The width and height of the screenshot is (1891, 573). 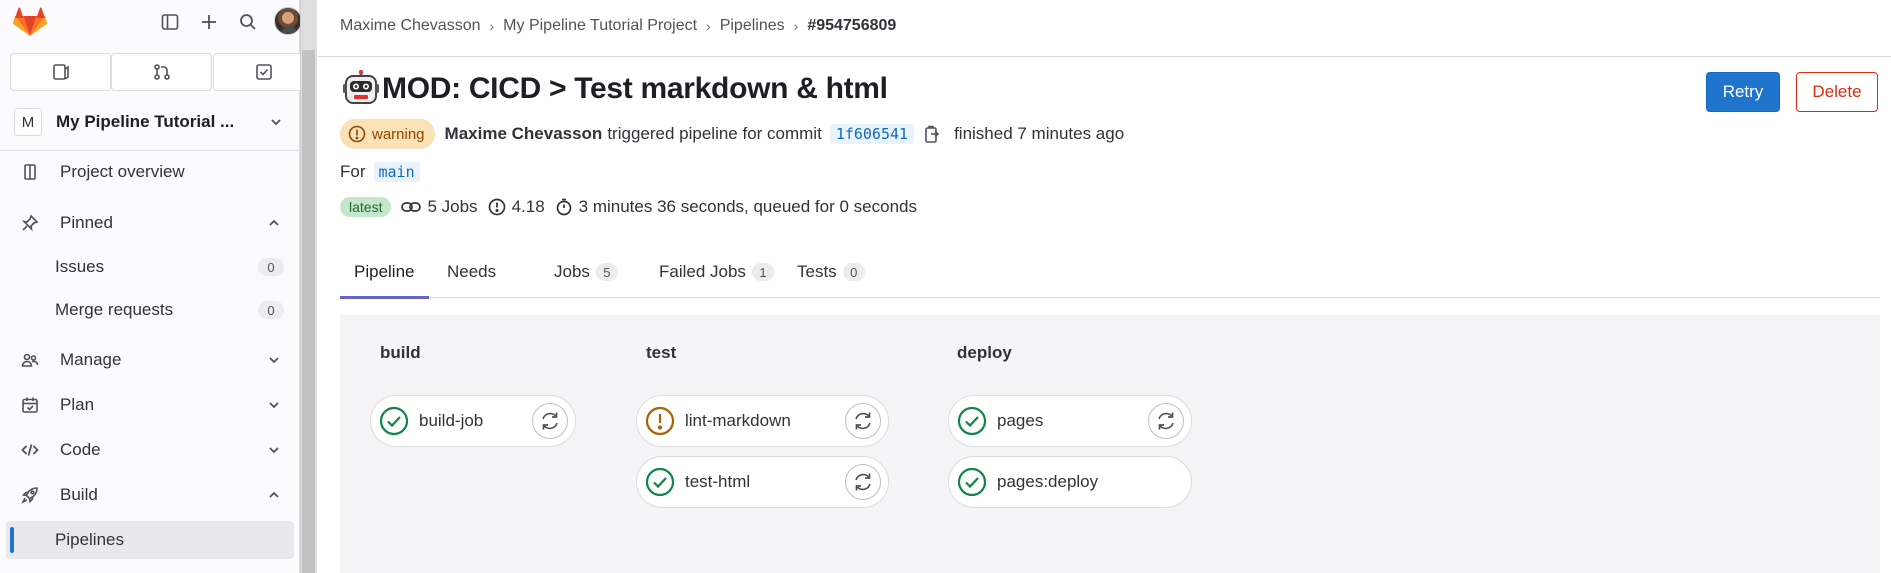 I want to click on author-link: Maxime Chevasson, so click(x=524, y=134).